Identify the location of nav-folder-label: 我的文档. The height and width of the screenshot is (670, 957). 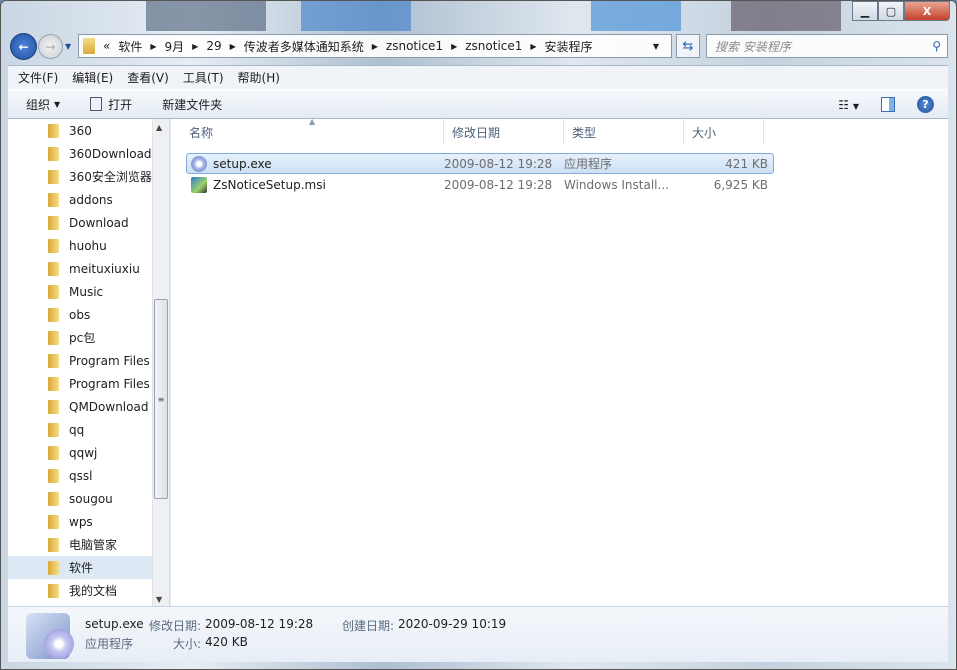
(93, 591).